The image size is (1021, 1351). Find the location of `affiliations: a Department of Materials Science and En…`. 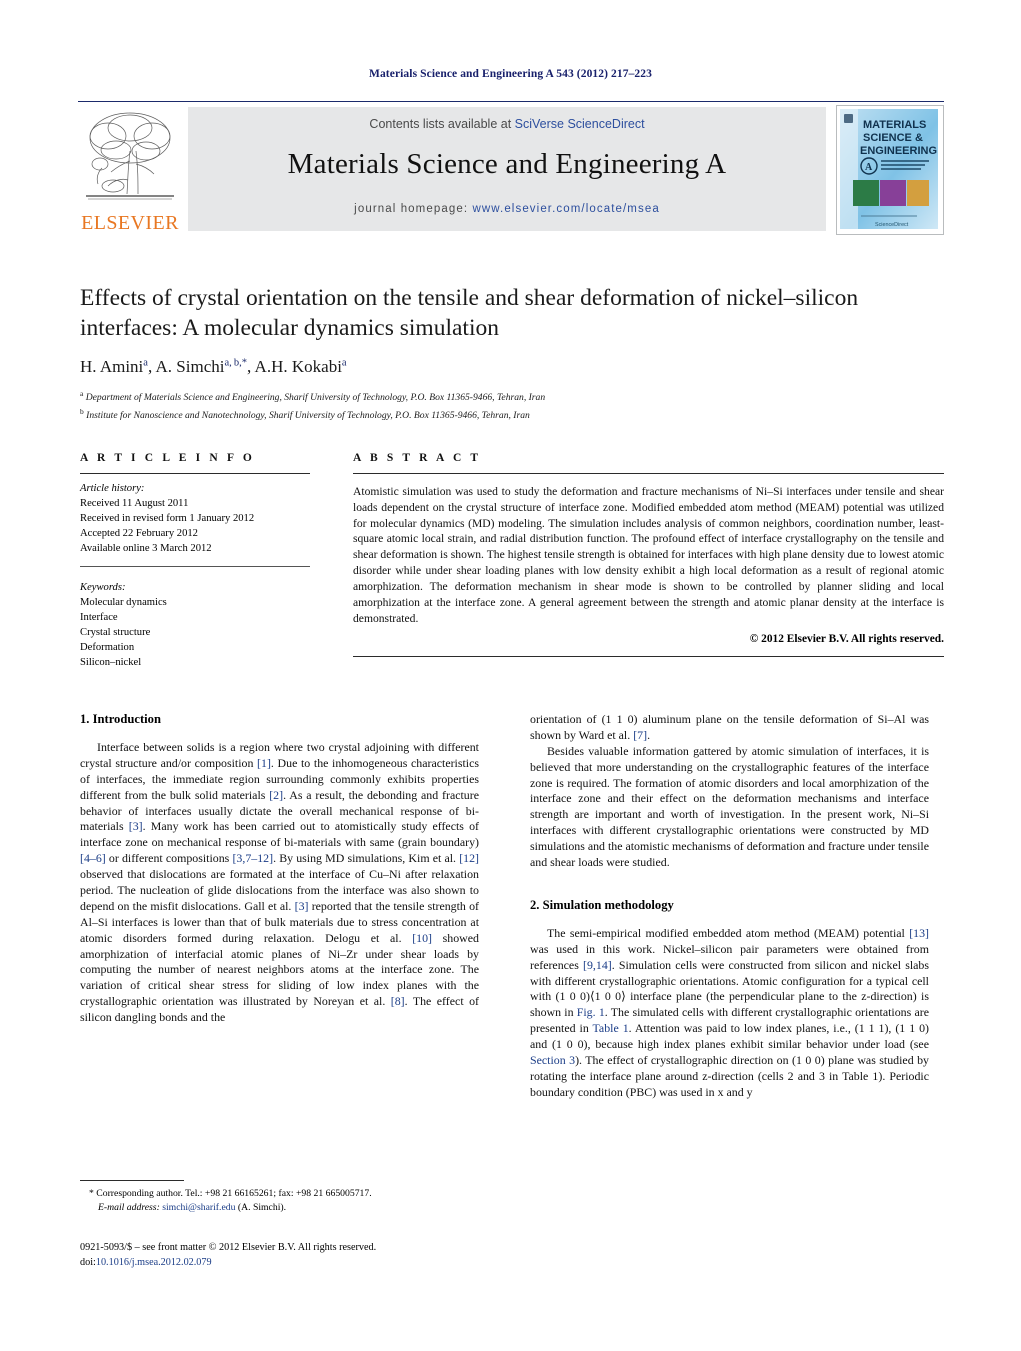

affiliations: a Department of Materials Science and En… is located at coordinates (480, 405).